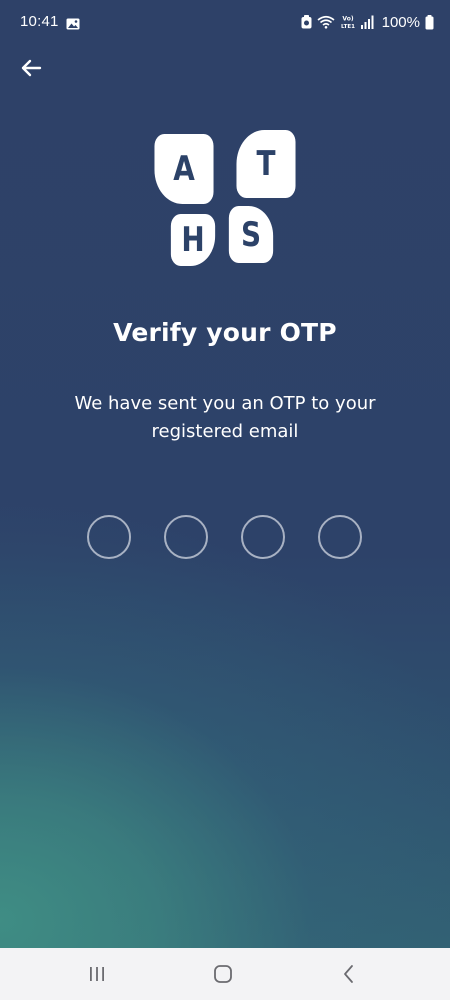 The width and height of the screenshot is (450, 1000). I want to click on svg-text: Vo), so click(347, 19).